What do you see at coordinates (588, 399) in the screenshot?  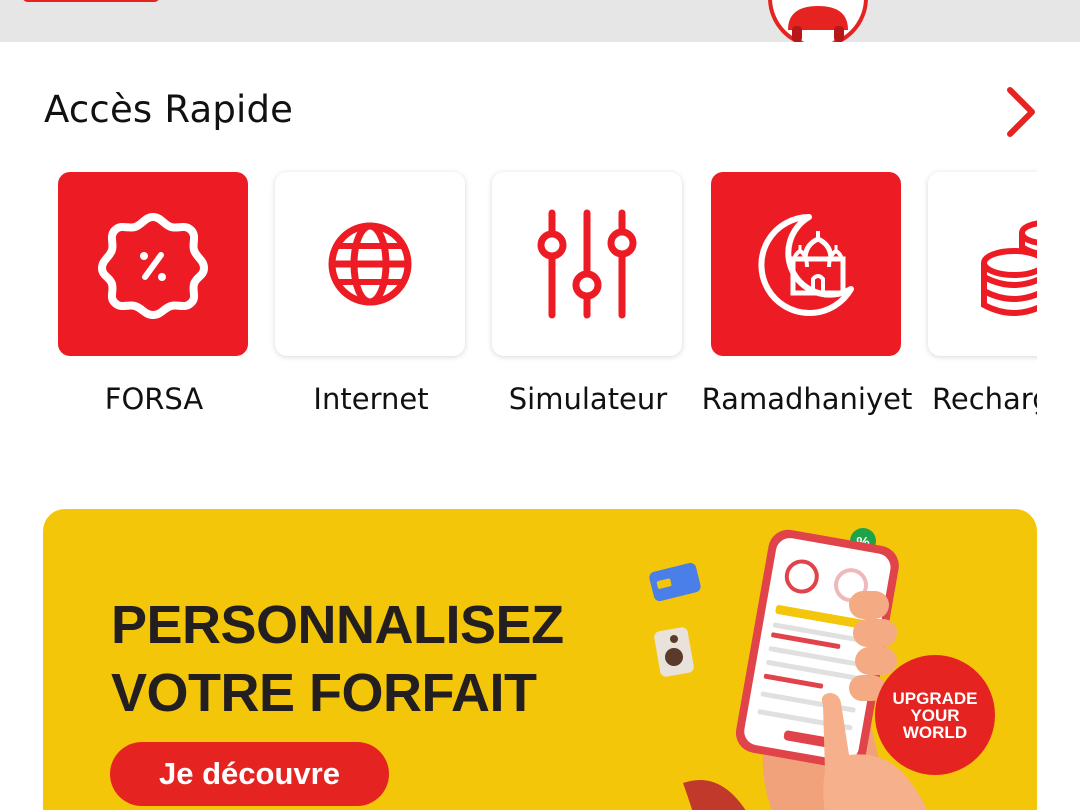 I see `tile-label: Simulateur` at bounding box center [588, 399].